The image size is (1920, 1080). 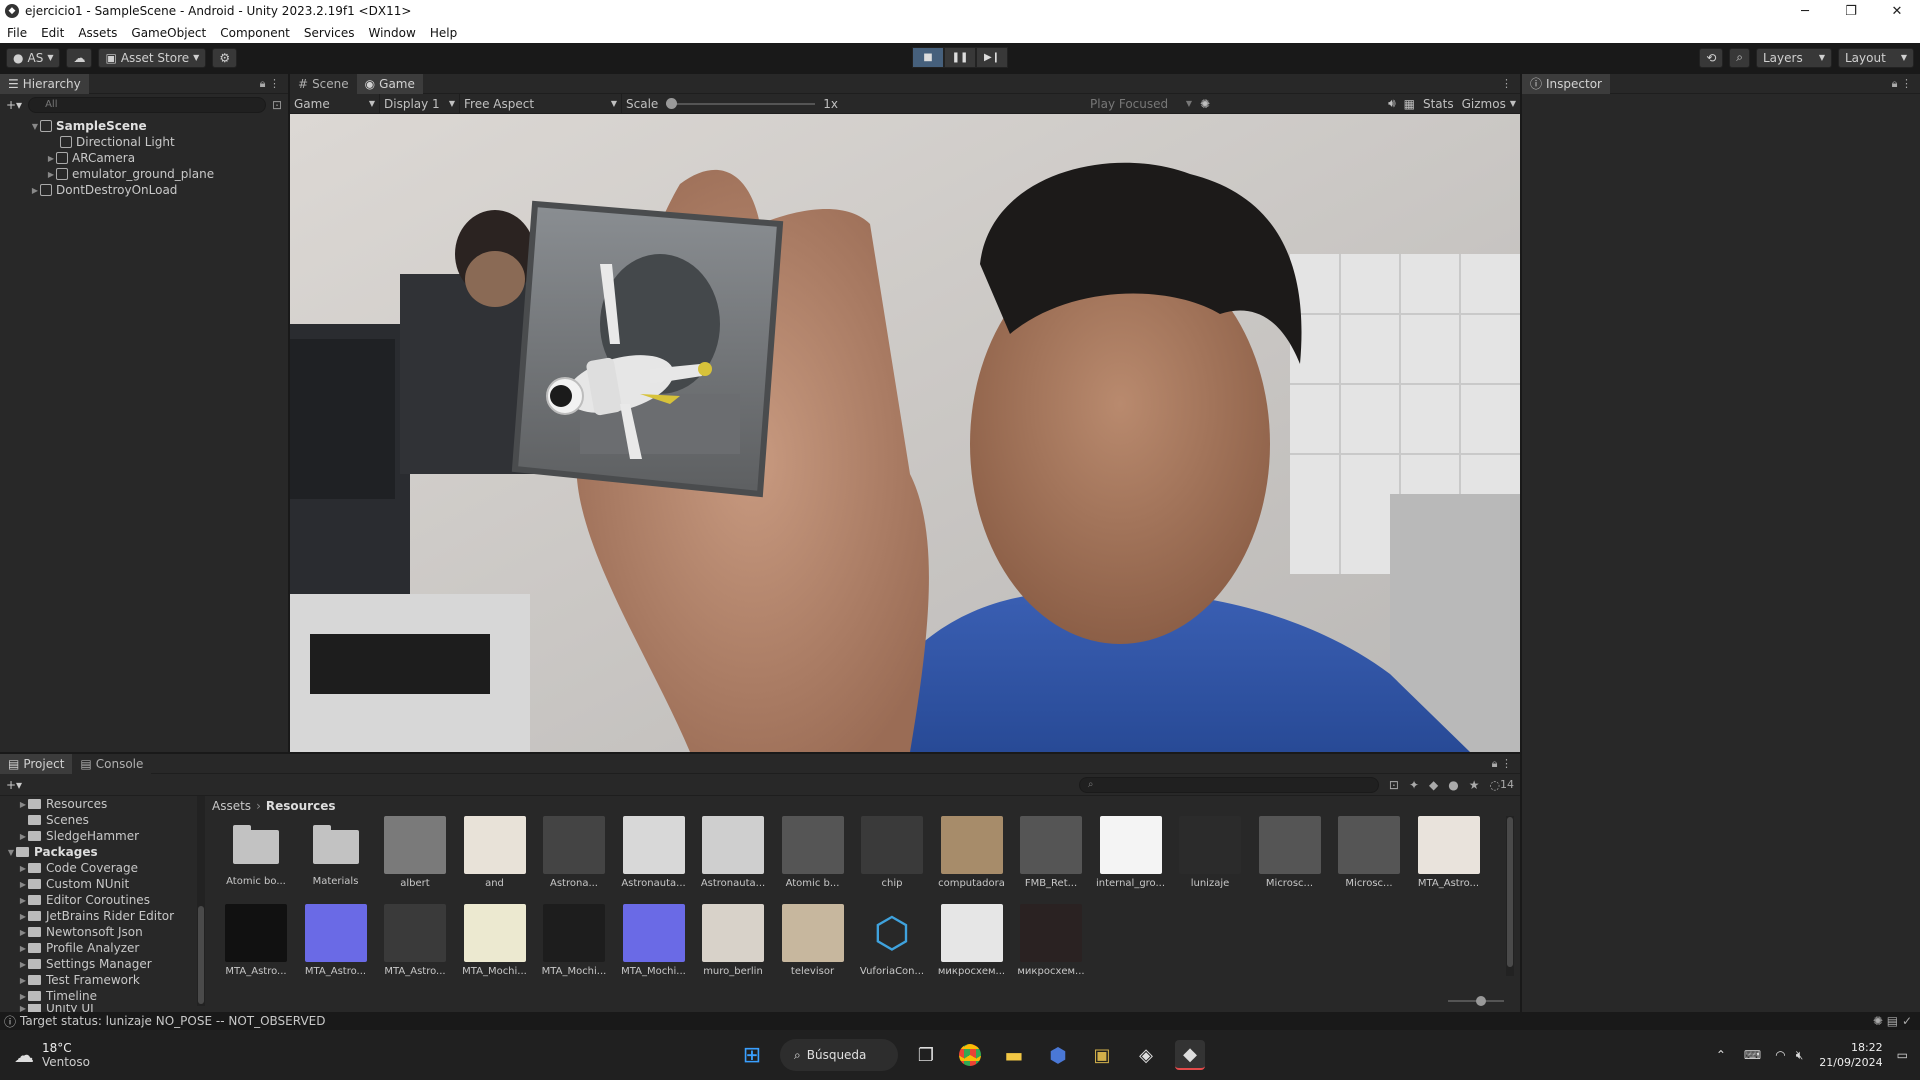 I want to click on stop-button: ■, so click(x=928, y=57).